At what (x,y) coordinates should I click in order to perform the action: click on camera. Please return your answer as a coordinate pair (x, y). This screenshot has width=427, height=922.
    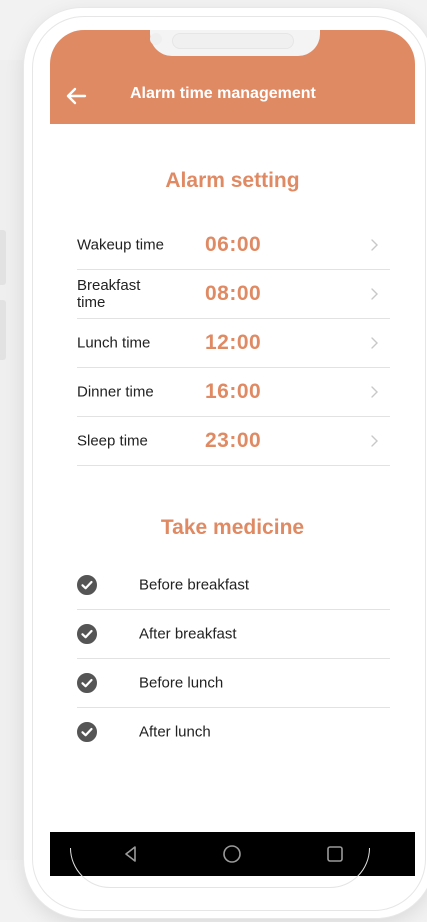
    Looking at the image, I should click on (156, 39).